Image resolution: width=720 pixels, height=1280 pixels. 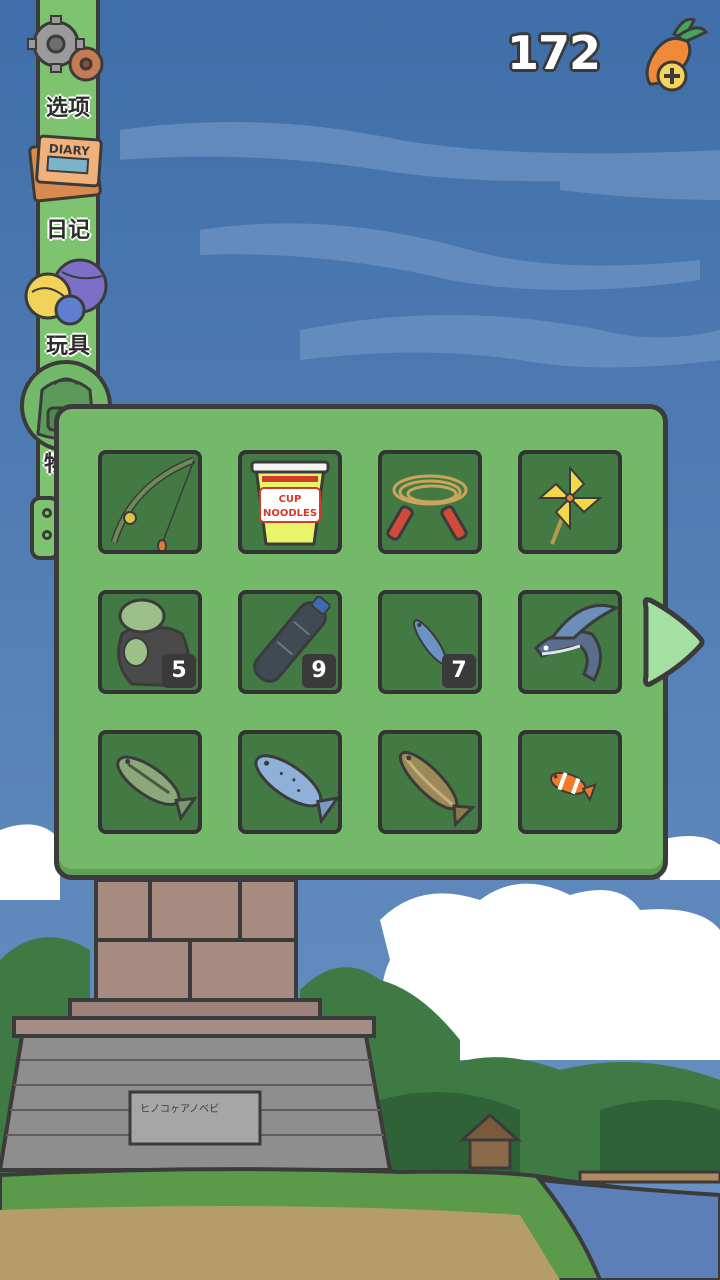 I want to click on inventory-slot-trout, so click(x=430, y=782).